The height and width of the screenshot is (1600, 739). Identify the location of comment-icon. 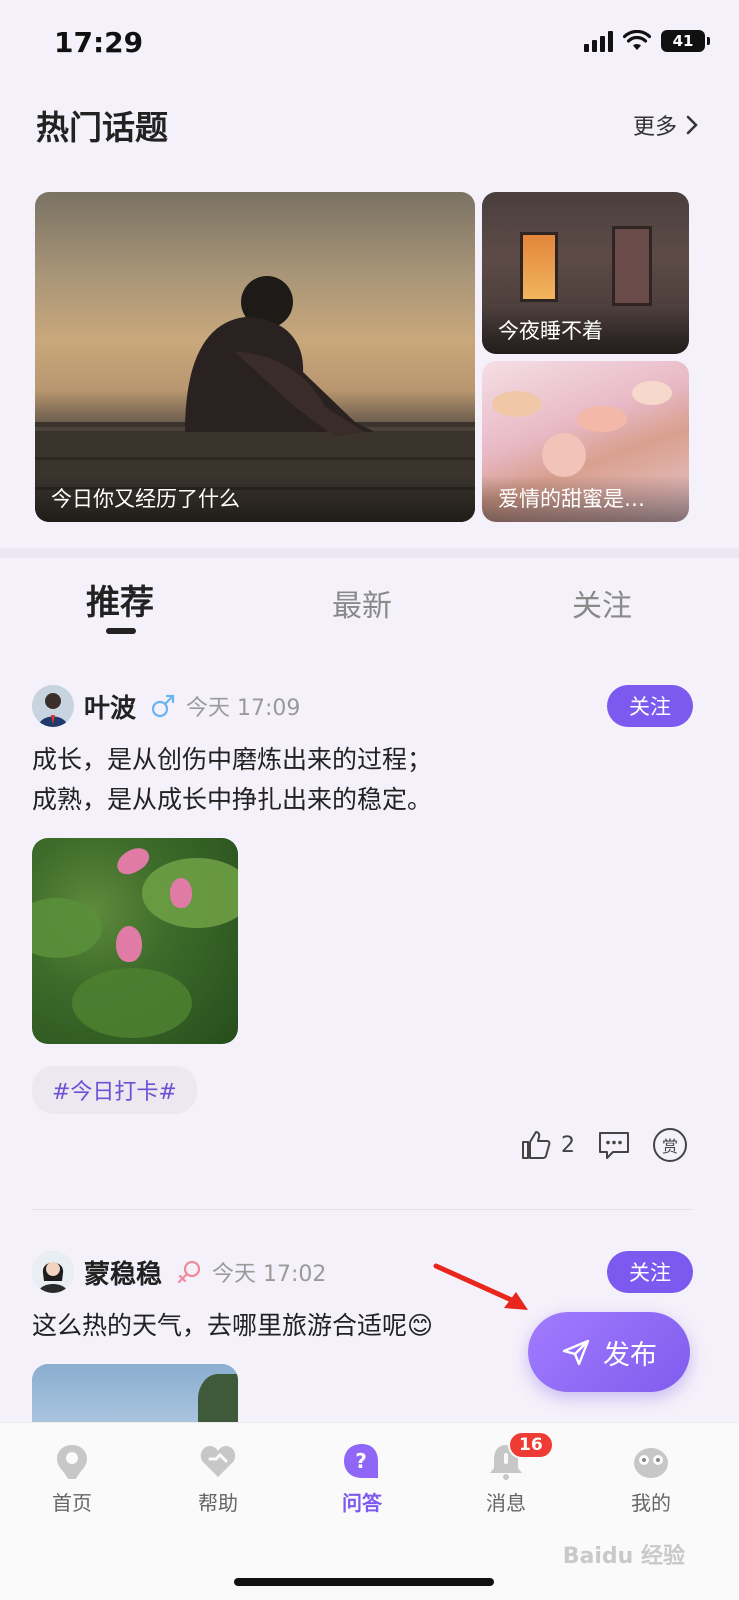
(614, 1145).